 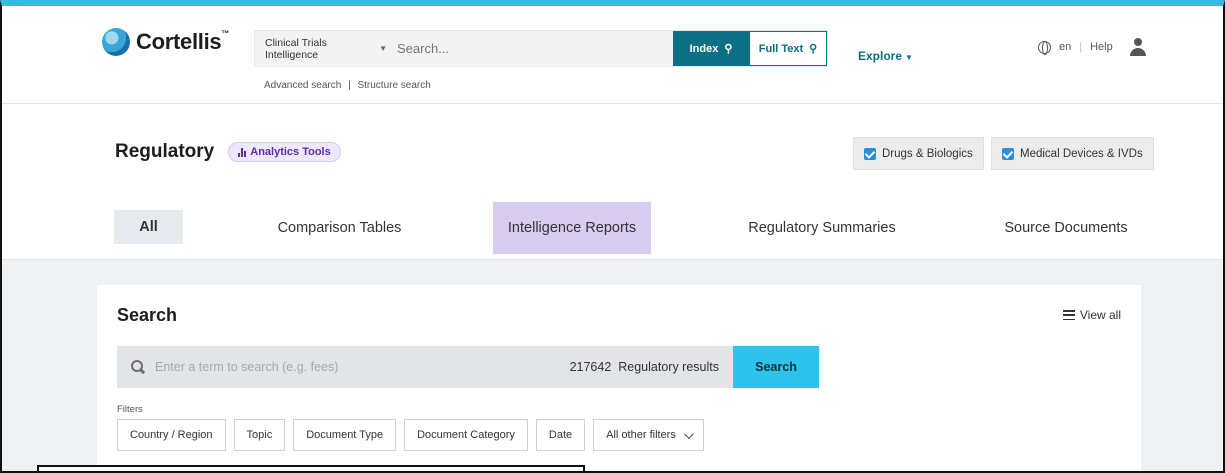 What do you see at coordinates (560, 435) in the screenshot?
I see `filter-date: Date` at bounding box center [560, 435].